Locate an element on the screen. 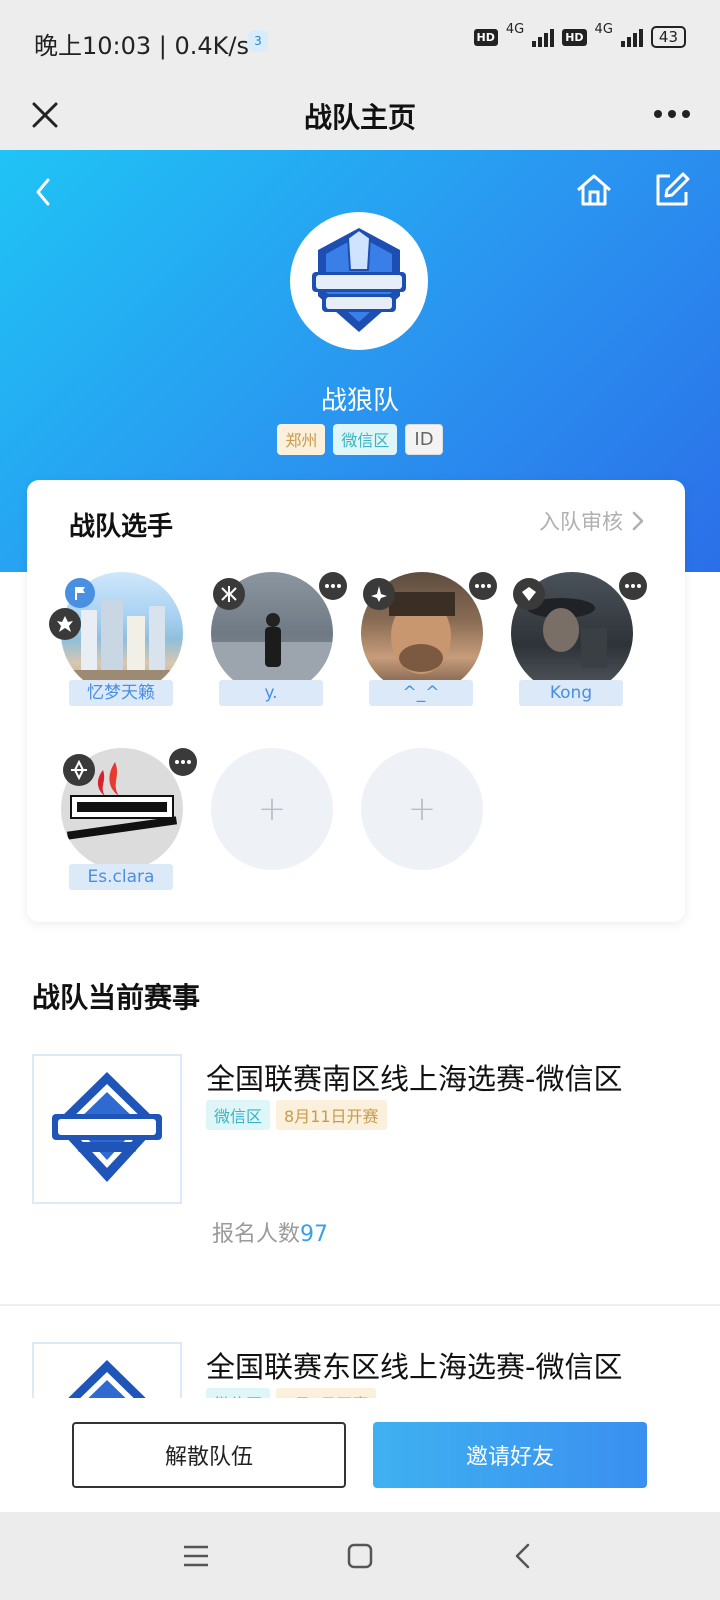 The image size is (720, 1600). event-title: 全国联赛南区线上海选赛-微信区 is located at coordinates (414, 1079).